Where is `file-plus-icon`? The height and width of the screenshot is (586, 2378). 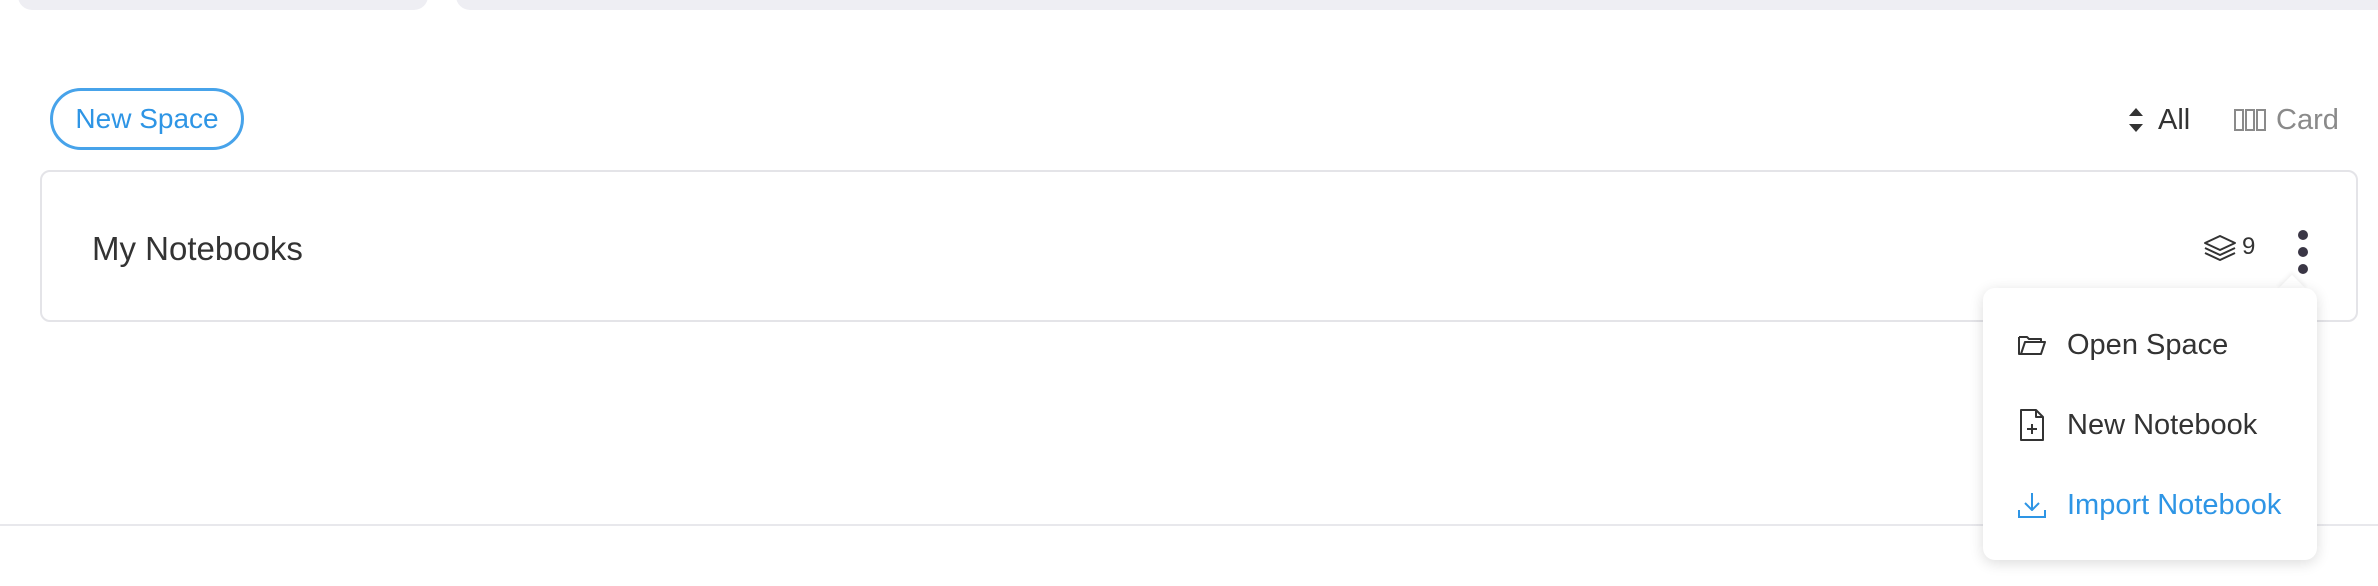 file-plus-icon is located at coordinates (2032, 425).